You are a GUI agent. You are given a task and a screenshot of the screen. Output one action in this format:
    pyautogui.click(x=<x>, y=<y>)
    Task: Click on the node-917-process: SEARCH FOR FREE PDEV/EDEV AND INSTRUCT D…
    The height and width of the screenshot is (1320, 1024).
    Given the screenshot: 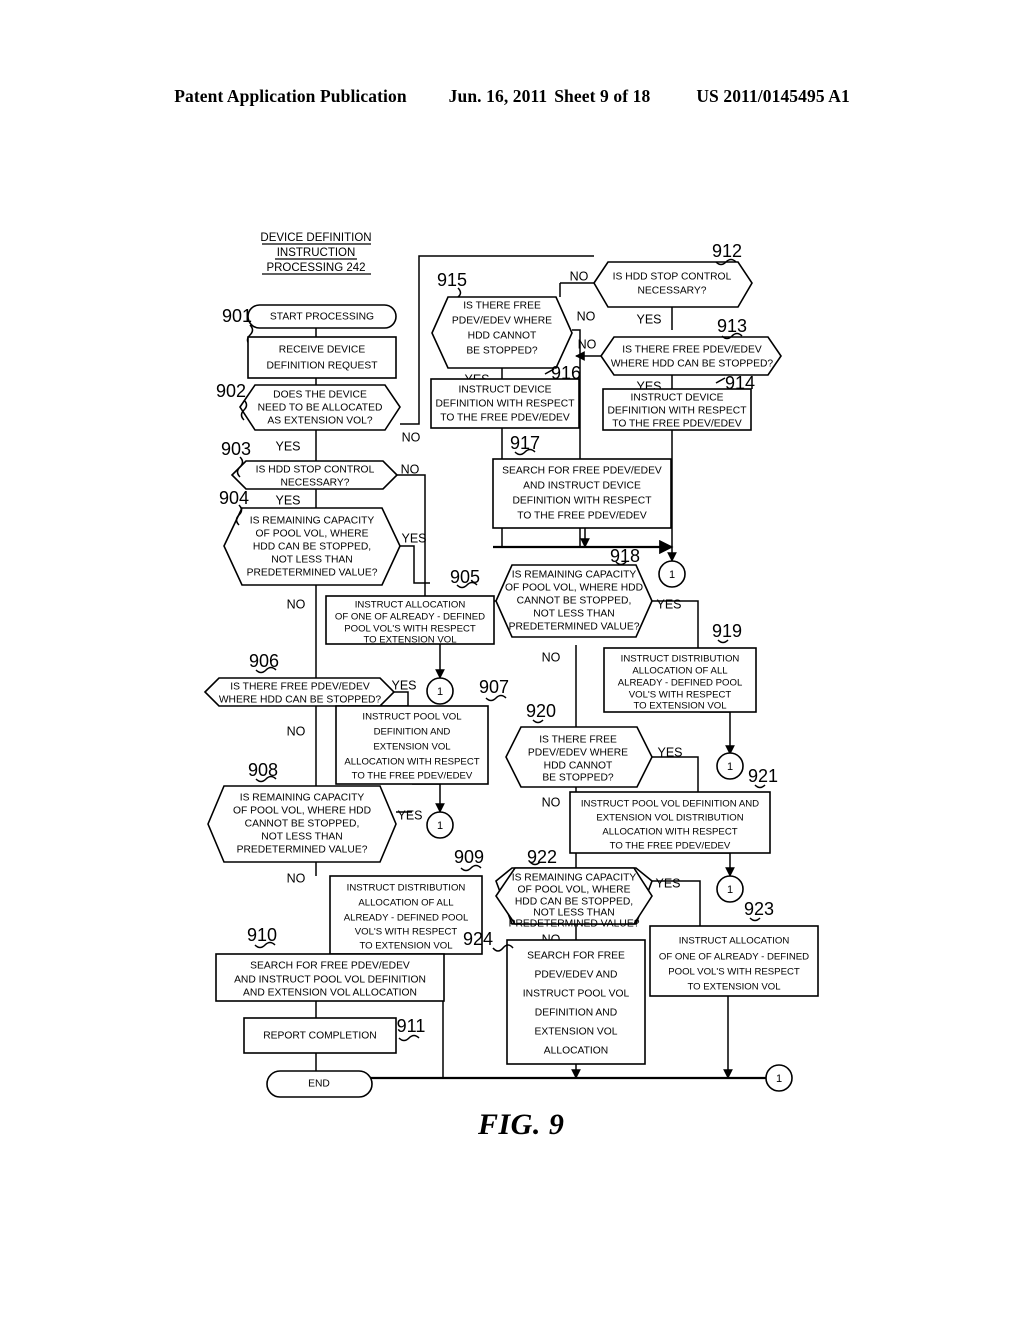 What is the action you would take?
    pyautogui.click(x=582, y=481)
    